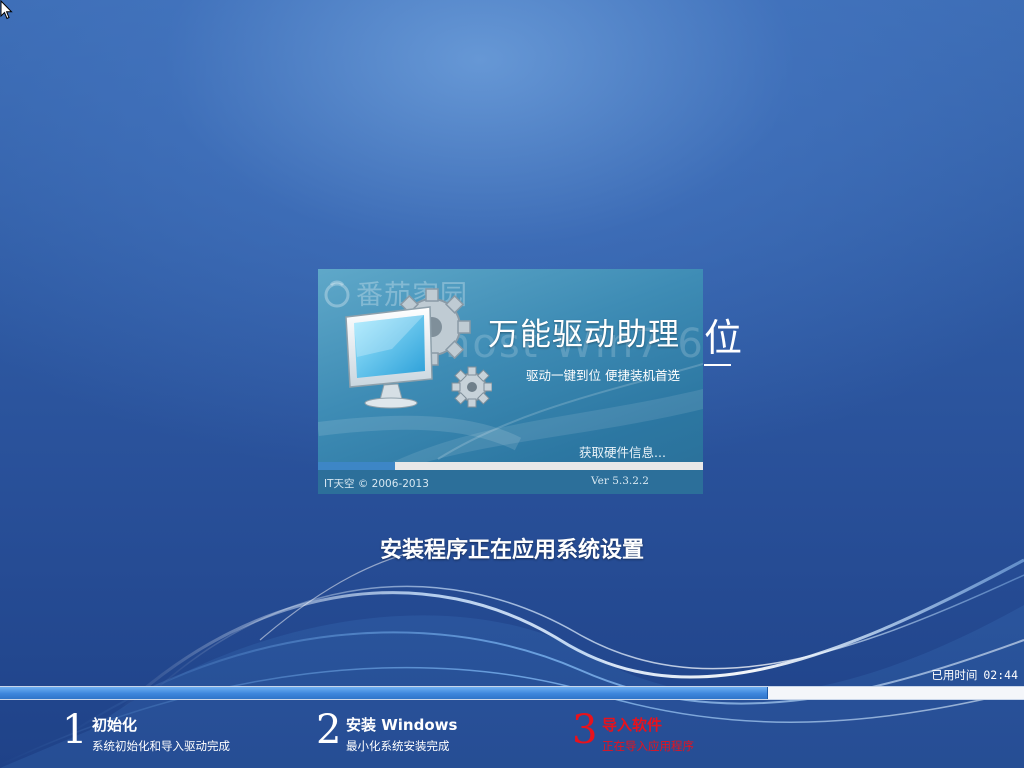  I want to click on version-text: Ver 5.3.2.2, so click(620, 481).